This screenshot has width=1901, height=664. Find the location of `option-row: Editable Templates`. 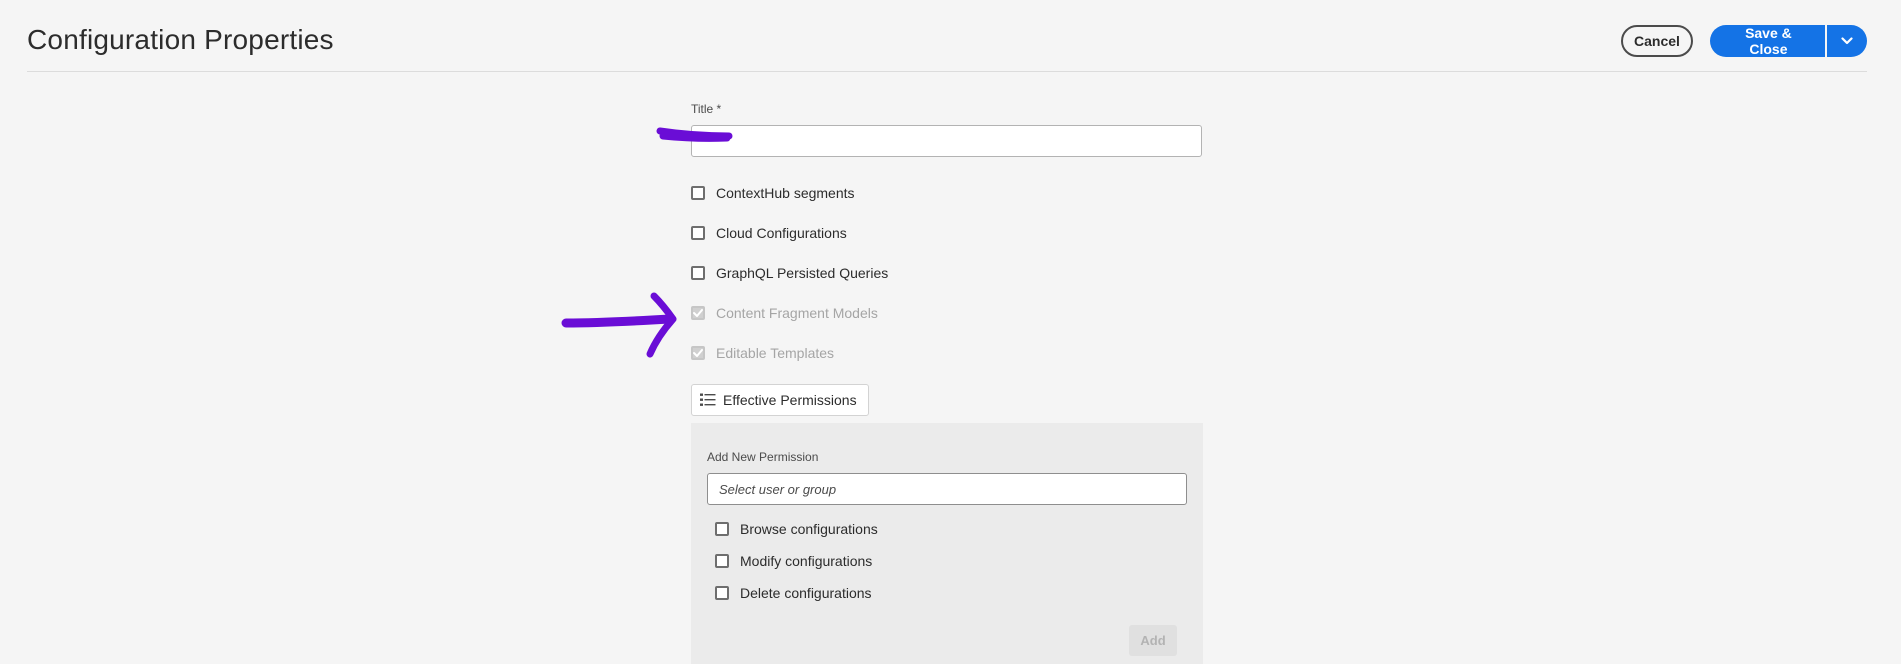

option-row: Editable Templates is located at coordinates (762, 353).